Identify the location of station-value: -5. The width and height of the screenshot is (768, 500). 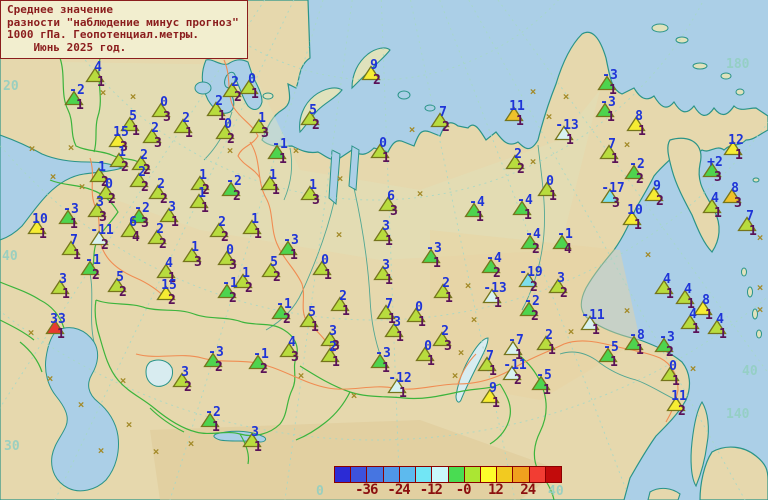
(544, 375).